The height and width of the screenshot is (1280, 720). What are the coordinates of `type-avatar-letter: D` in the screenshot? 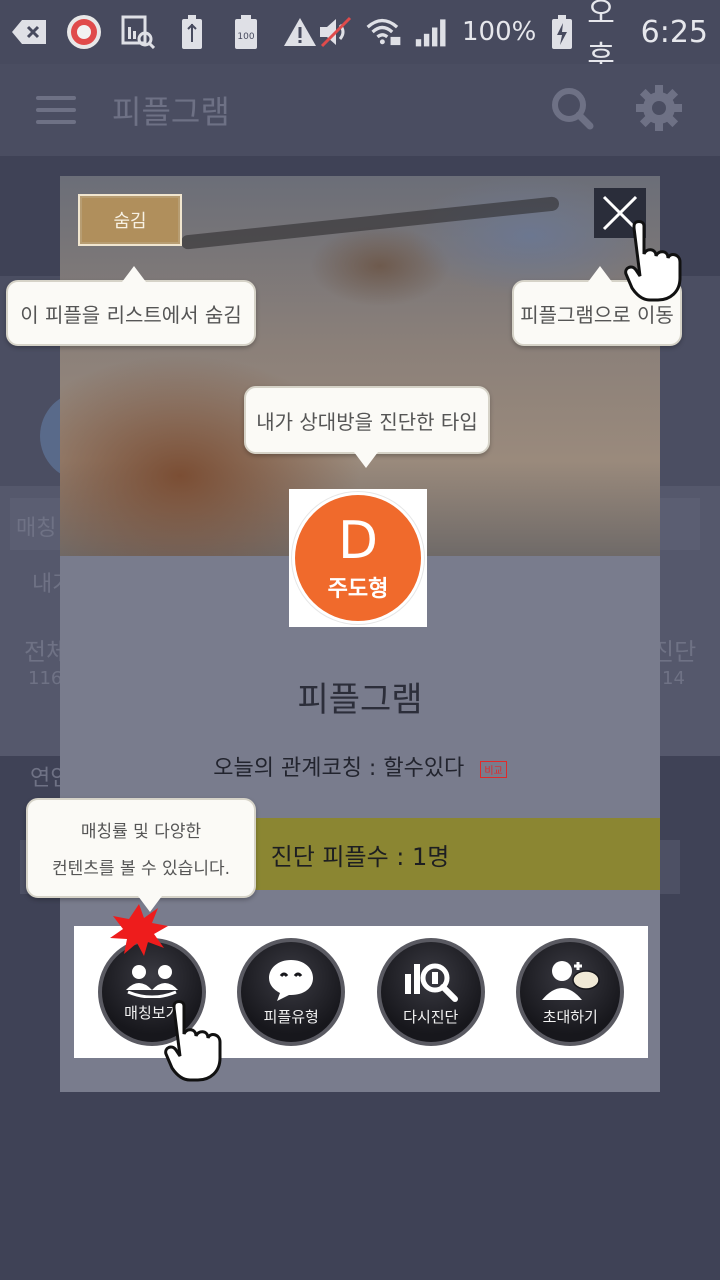 It's located at (358, 541).